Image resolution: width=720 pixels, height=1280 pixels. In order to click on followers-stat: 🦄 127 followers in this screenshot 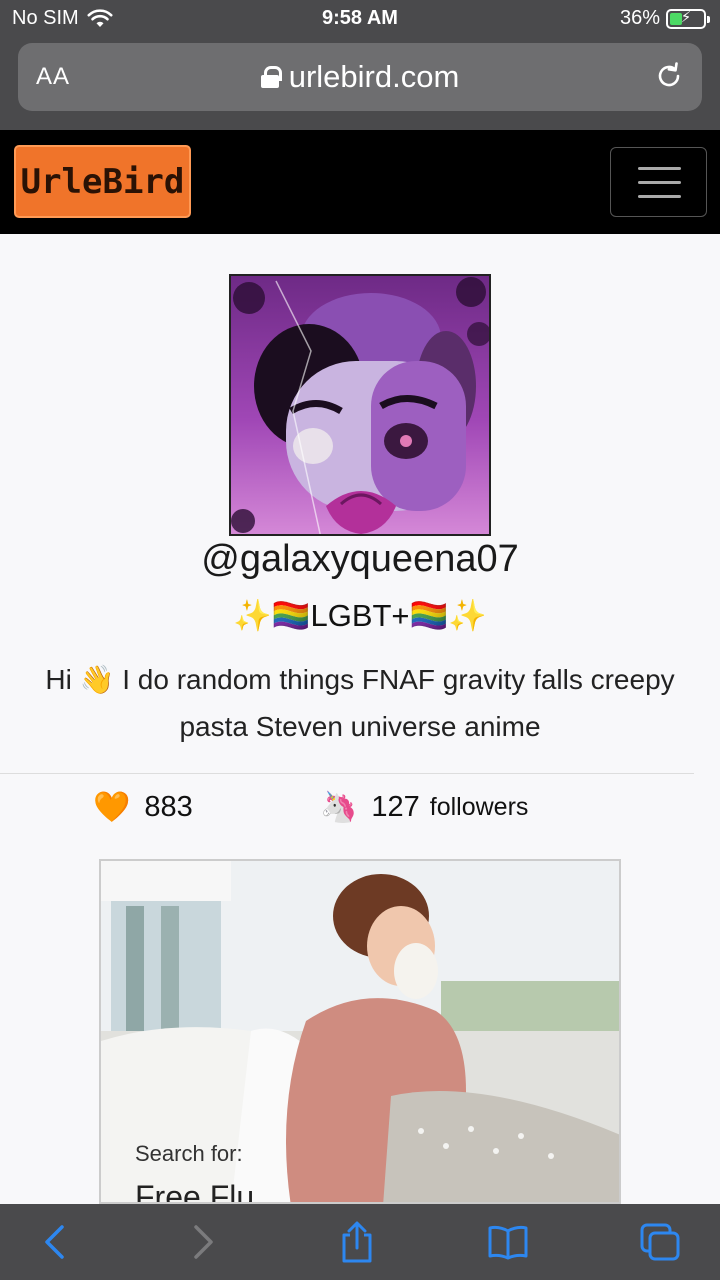, I will do `click(424, 807)`.